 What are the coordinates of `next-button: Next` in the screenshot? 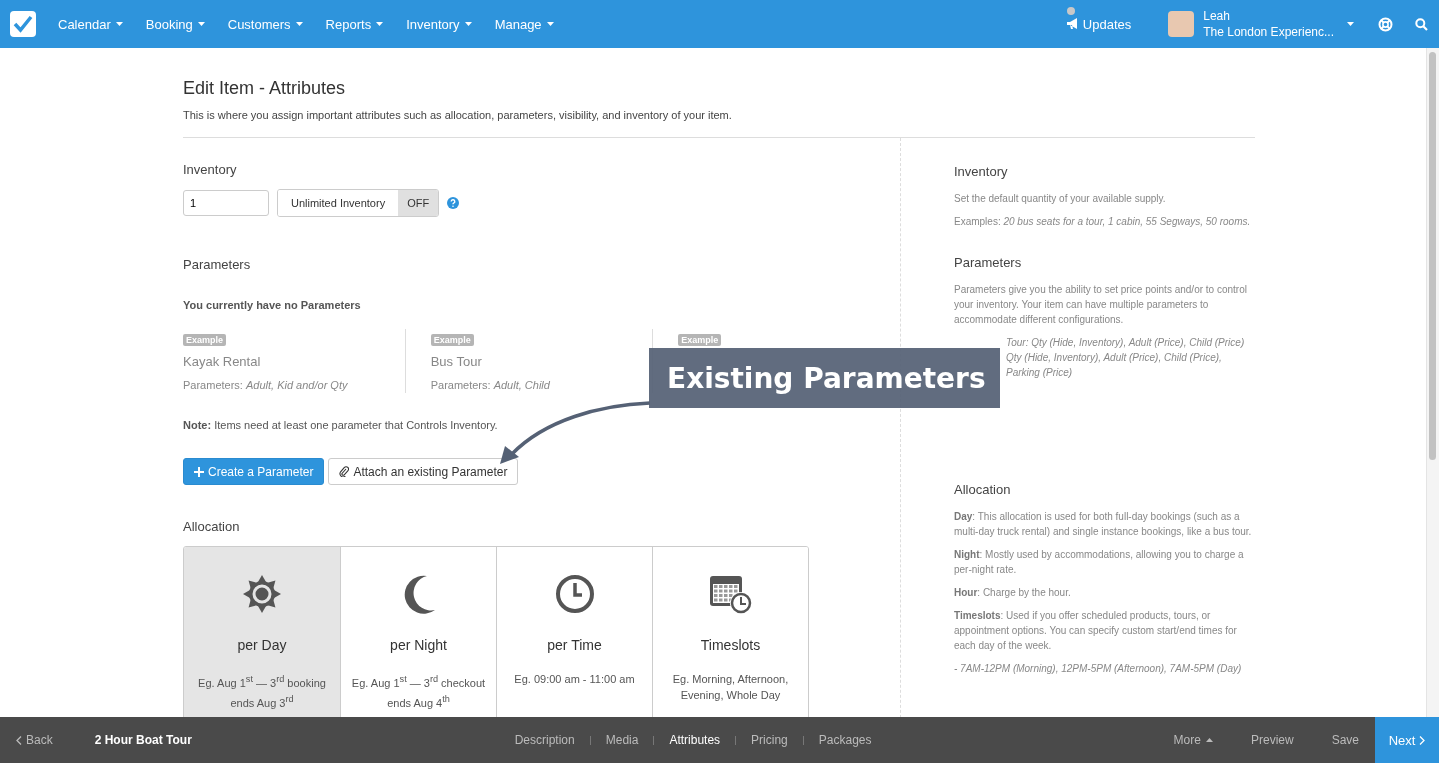 It's located at (1407, 740).